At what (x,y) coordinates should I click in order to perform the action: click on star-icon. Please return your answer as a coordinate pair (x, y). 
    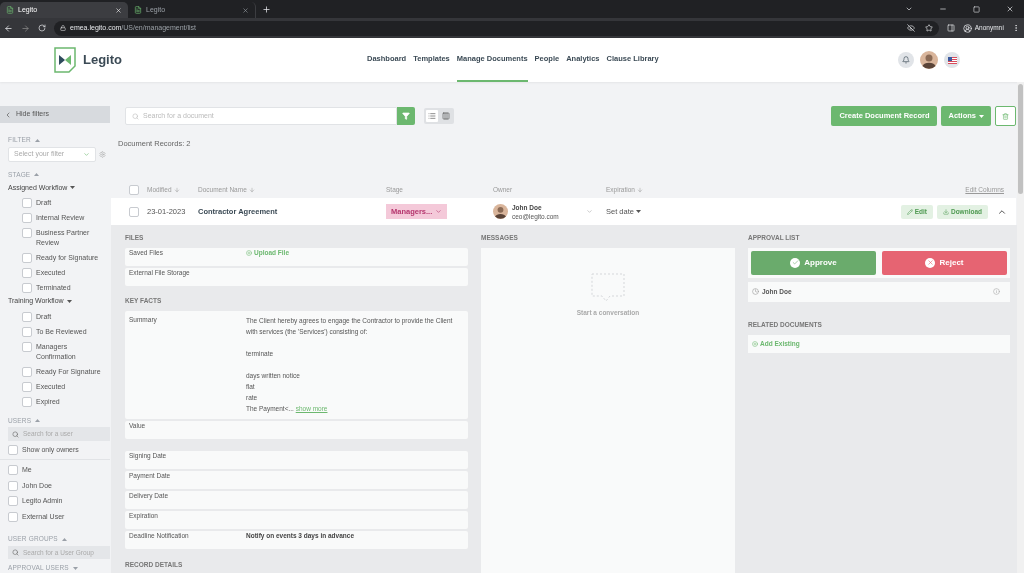
    Looking at the image, I should click on (928, 28).